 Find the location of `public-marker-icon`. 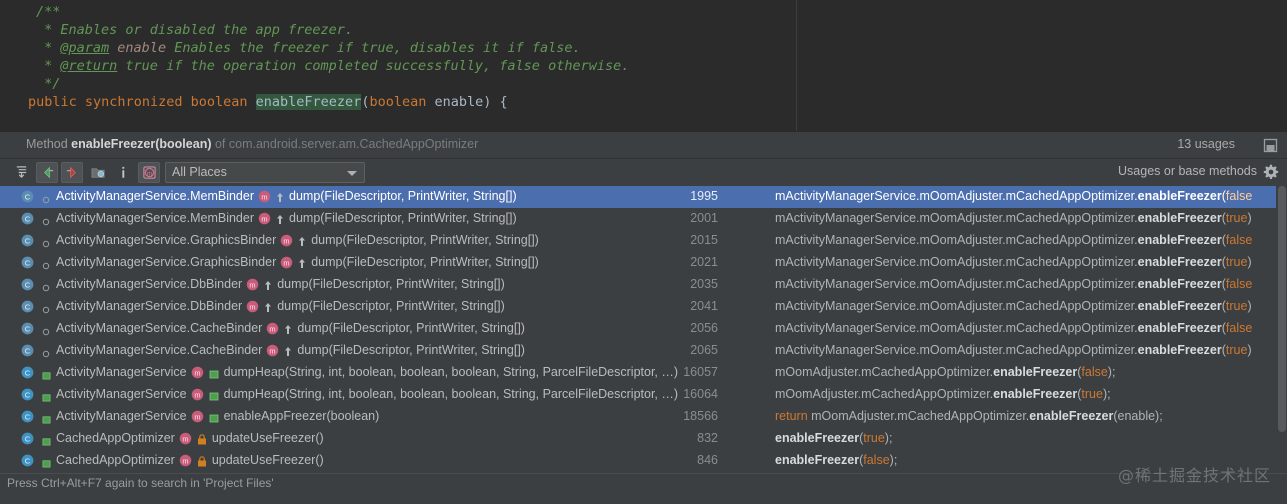

public-marker-icon is located at coordinates (214, 375).